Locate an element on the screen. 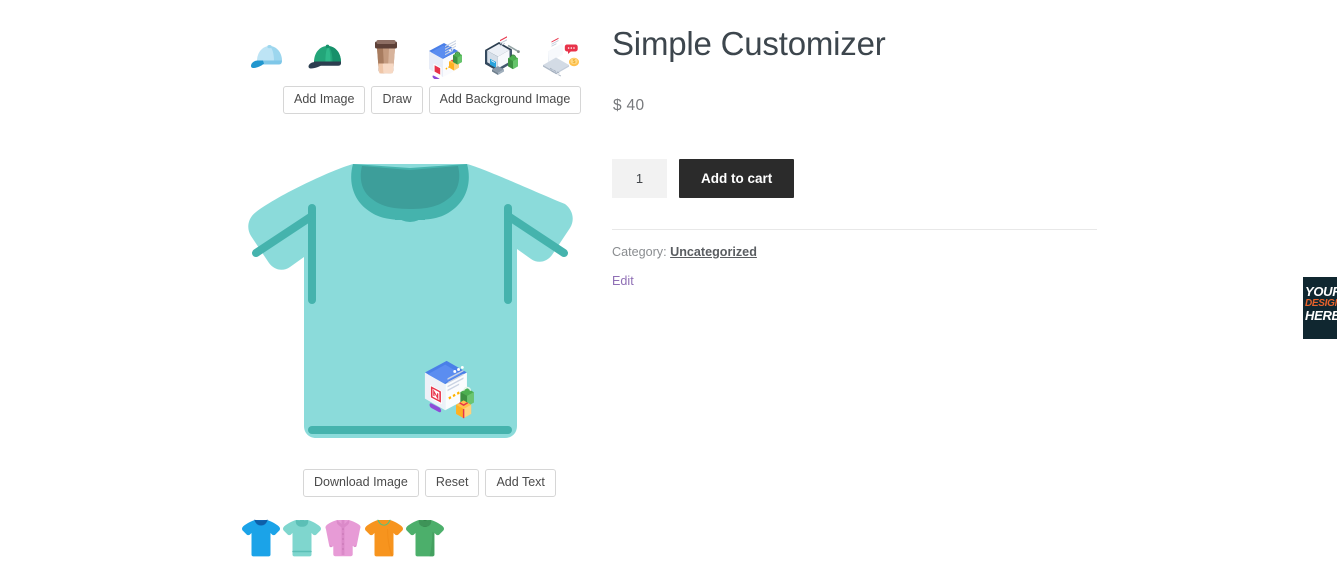 The height and width of the screenshot is (581, 1337). page-title: Simple Customizer is located at coordinates (749, 43).